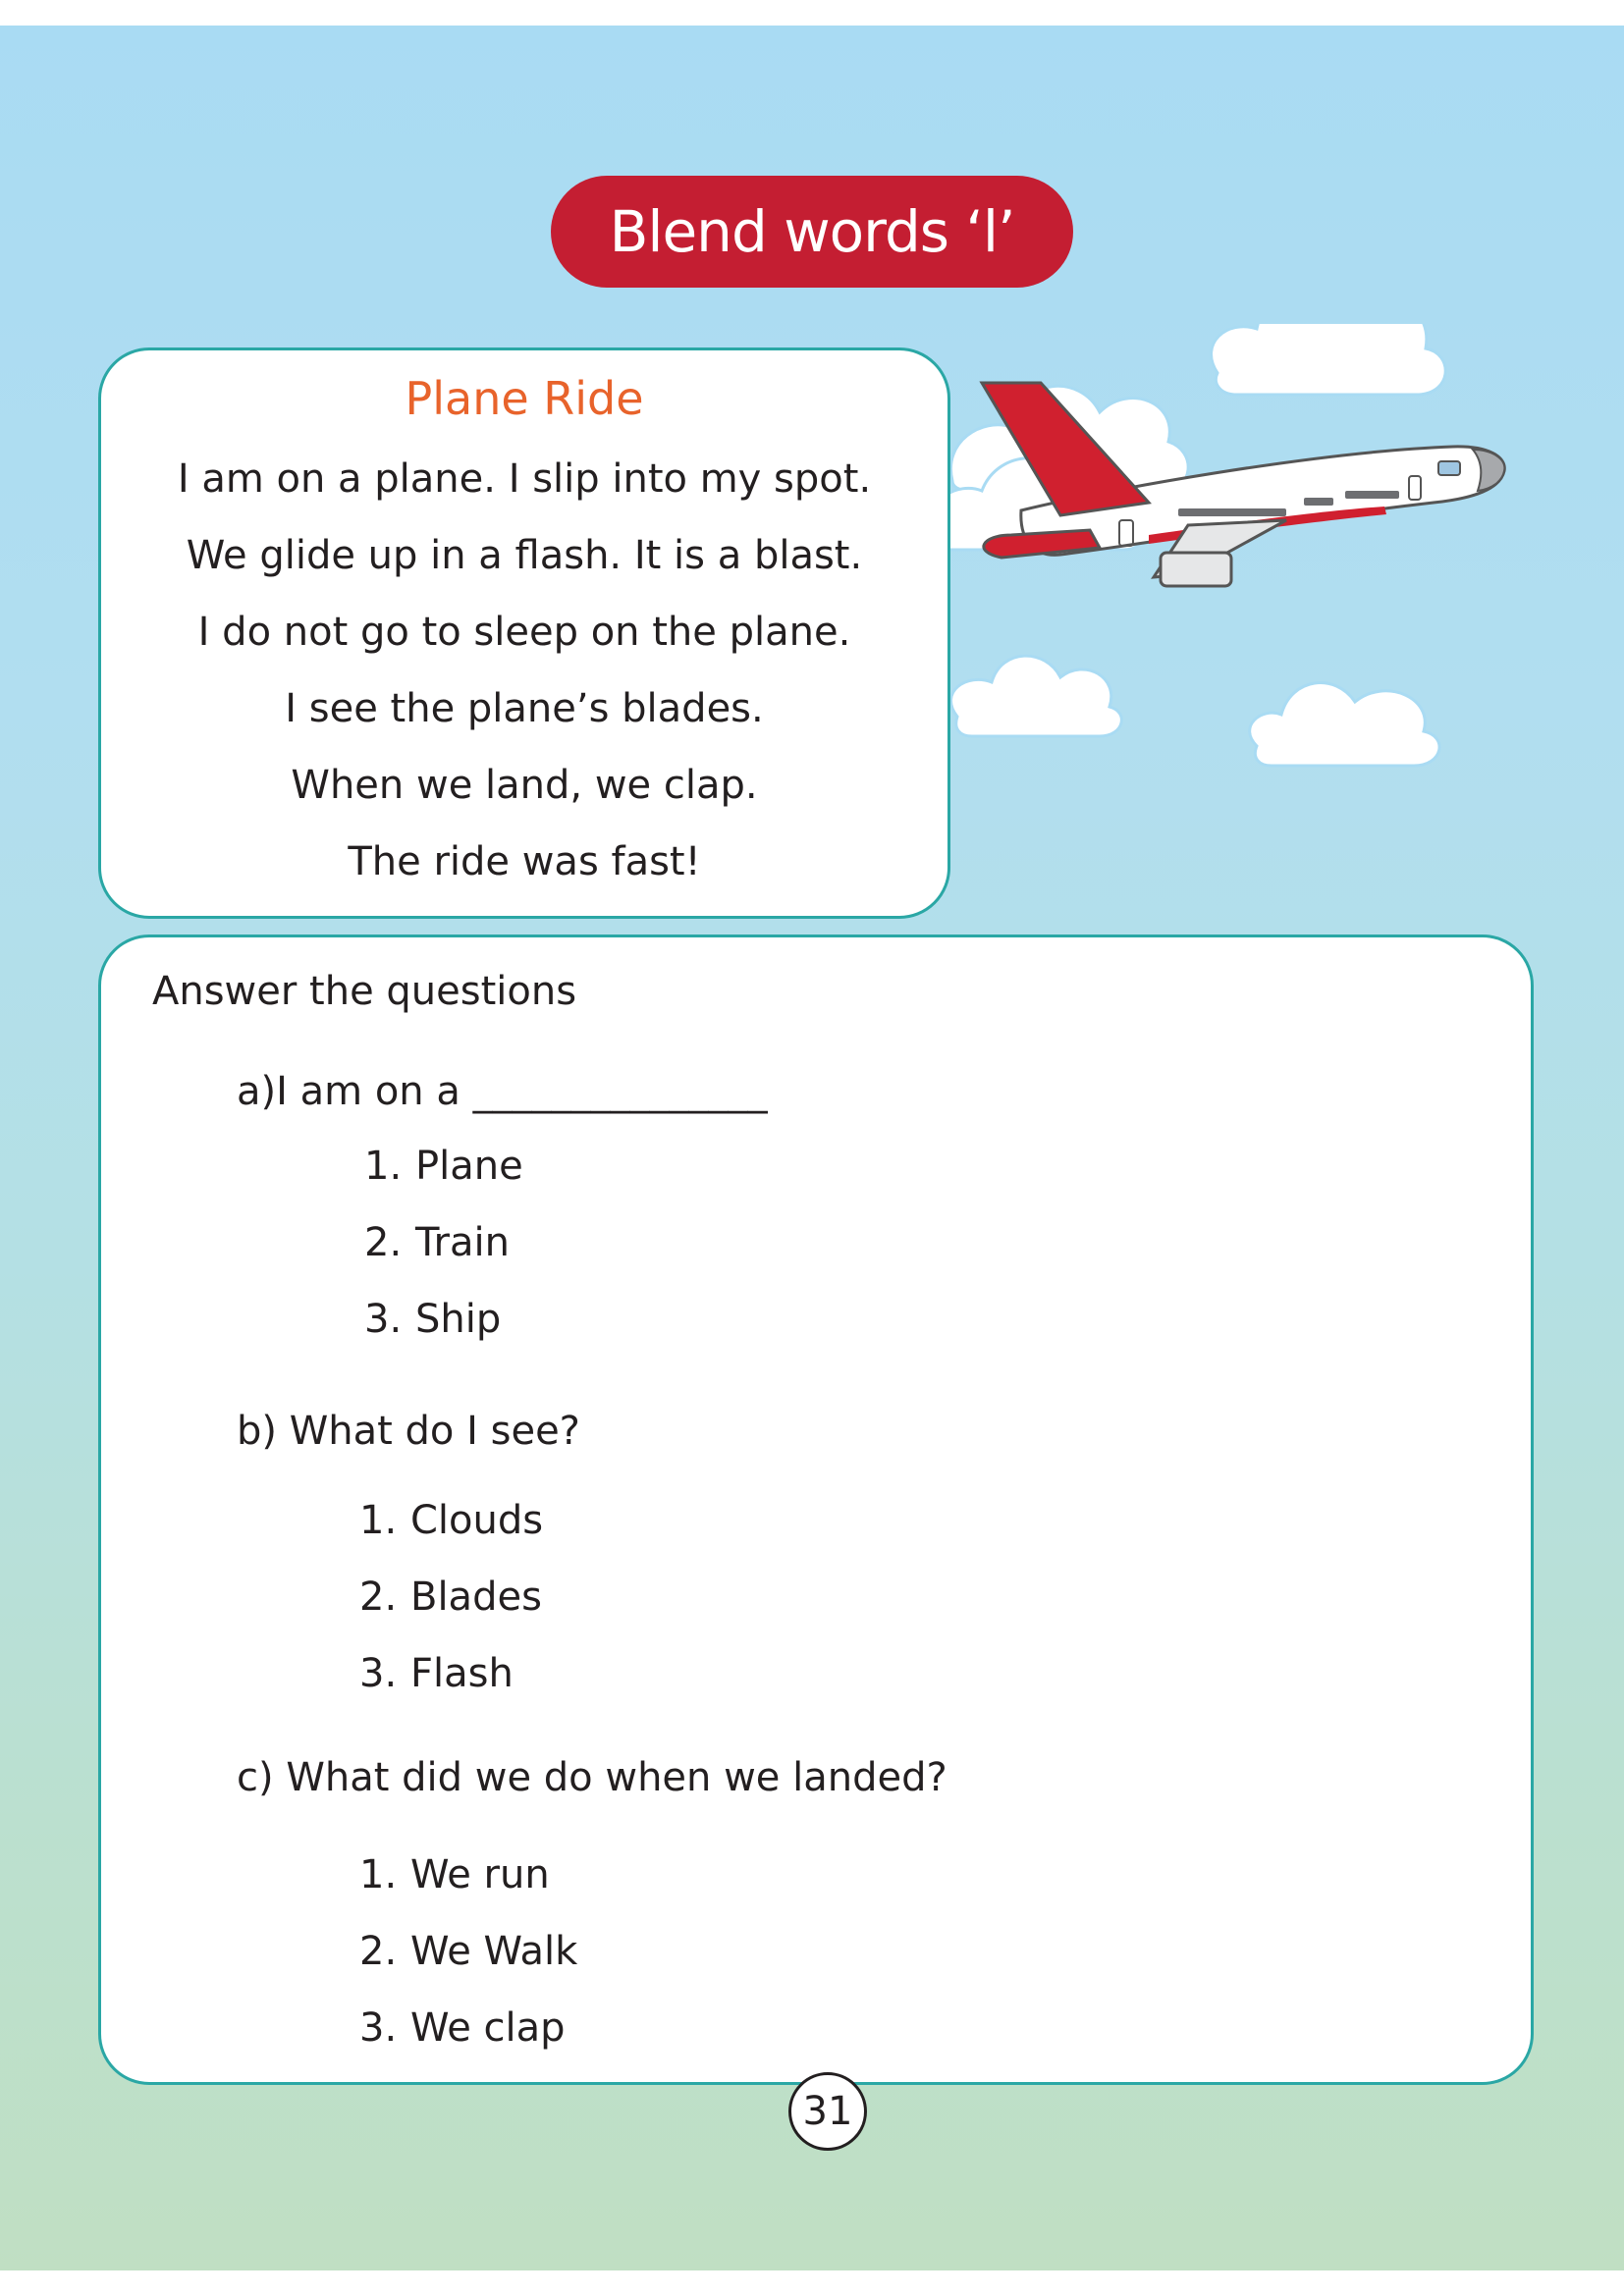 The width and height of the screenshot is (1624, 2296). What do you see at coordinates (476, 1598) in the screenshot?
I see `option-text: Blades` at bounding box center [476, 1598].